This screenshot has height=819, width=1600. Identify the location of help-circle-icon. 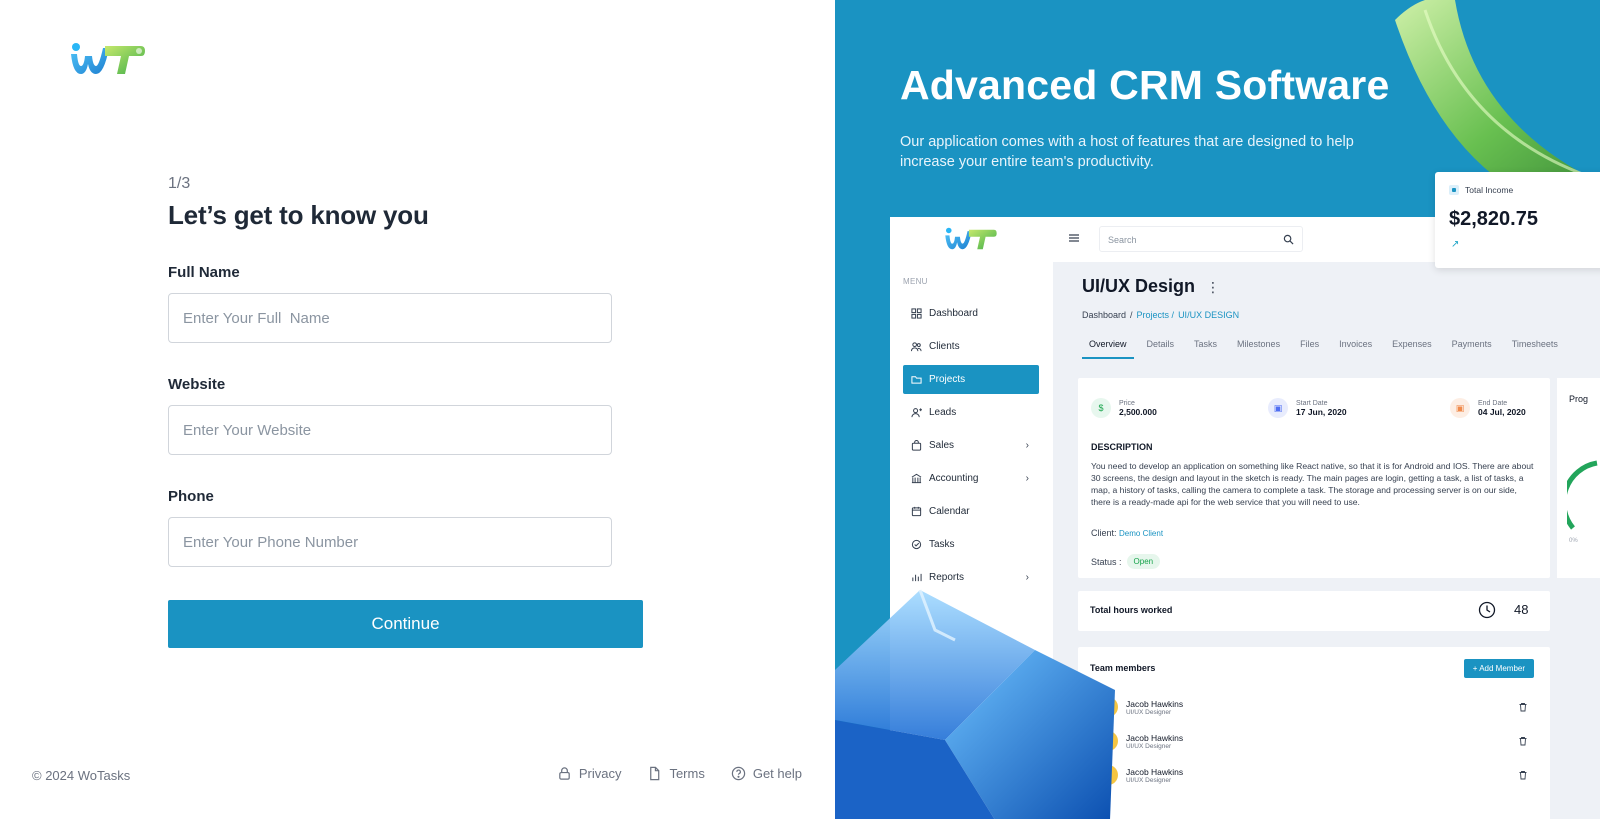
(738, 773).